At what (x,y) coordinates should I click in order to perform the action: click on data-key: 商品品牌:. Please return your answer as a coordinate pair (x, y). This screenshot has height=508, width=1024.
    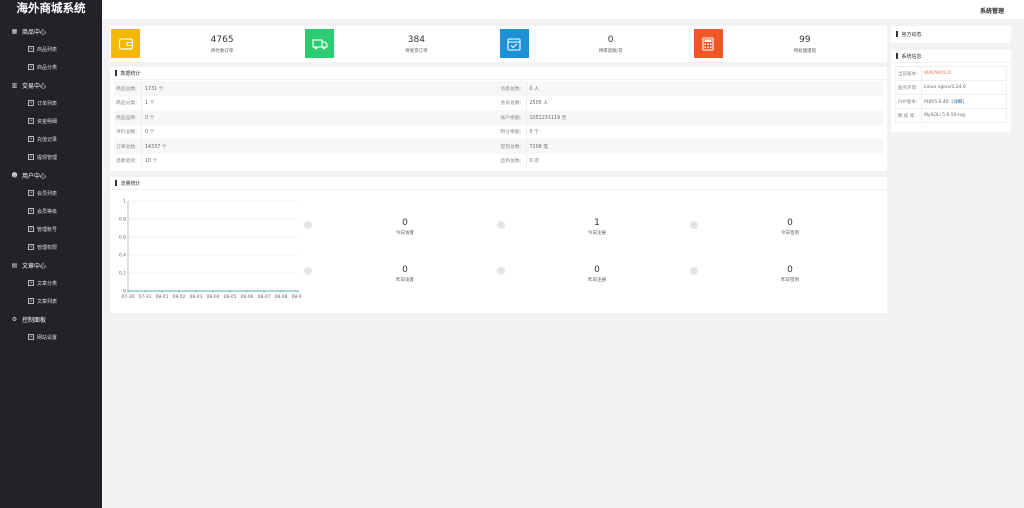
    Looking at the image, I should click on (126, 118).